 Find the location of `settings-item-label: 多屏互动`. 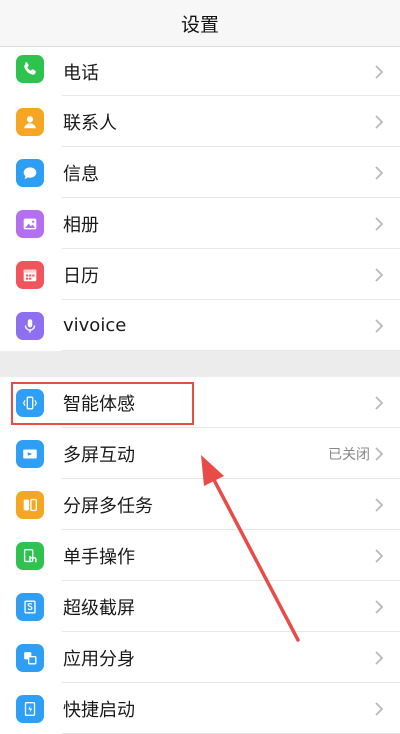

settings-item-label: 多屏互动 is located at coordinates (99, 455).